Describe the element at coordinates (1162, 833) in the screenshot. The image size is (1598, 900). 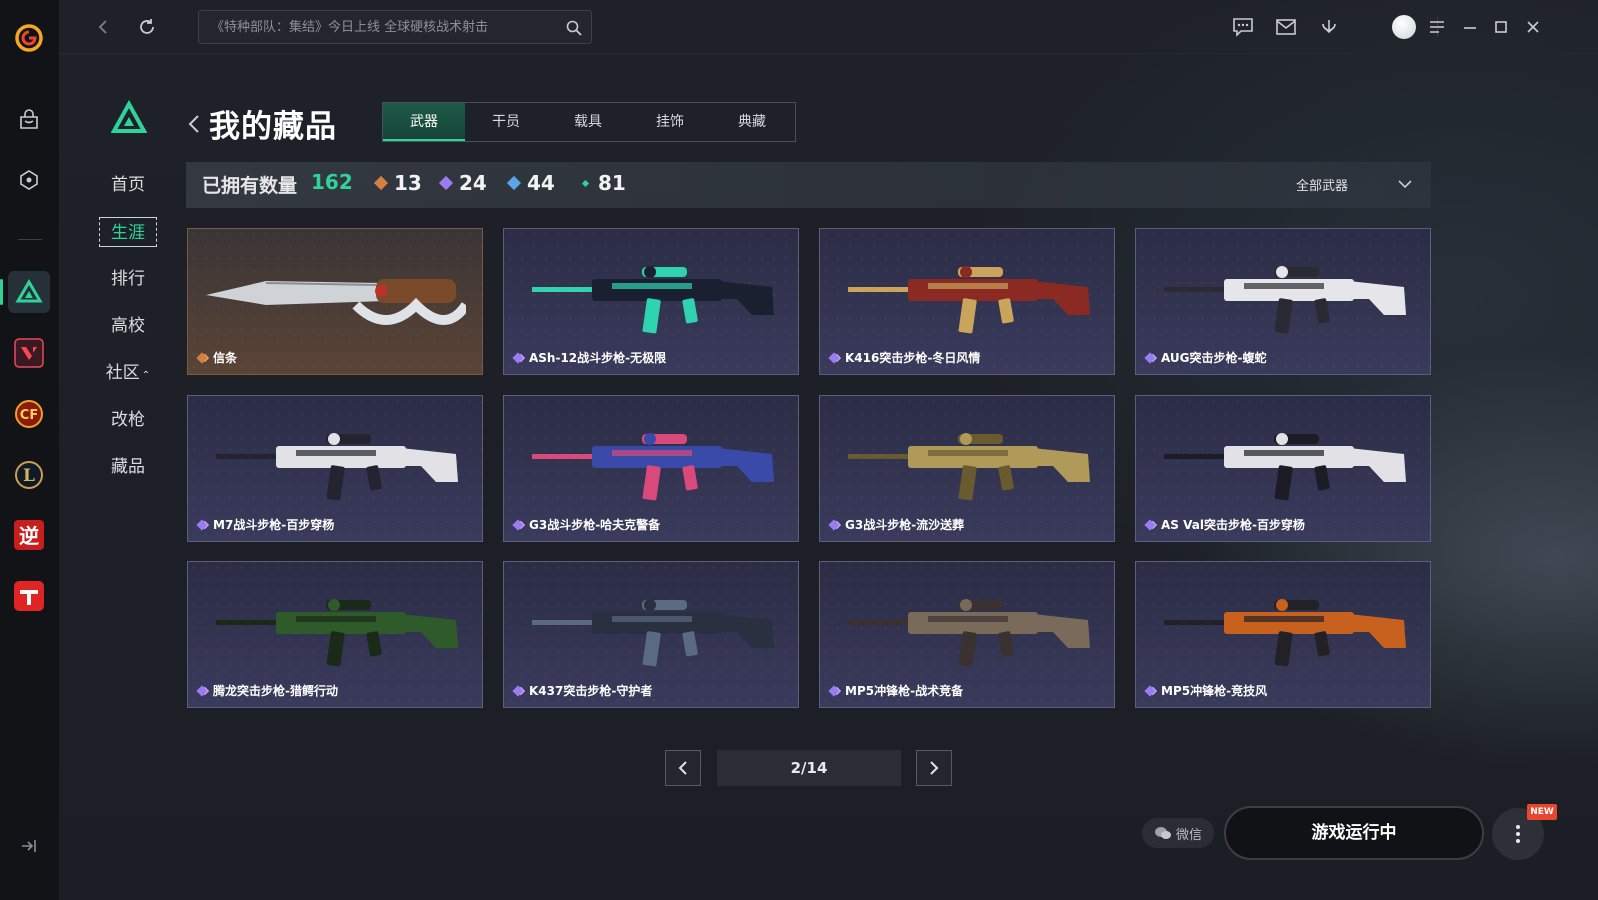
I see `wechat-icon` at that location.